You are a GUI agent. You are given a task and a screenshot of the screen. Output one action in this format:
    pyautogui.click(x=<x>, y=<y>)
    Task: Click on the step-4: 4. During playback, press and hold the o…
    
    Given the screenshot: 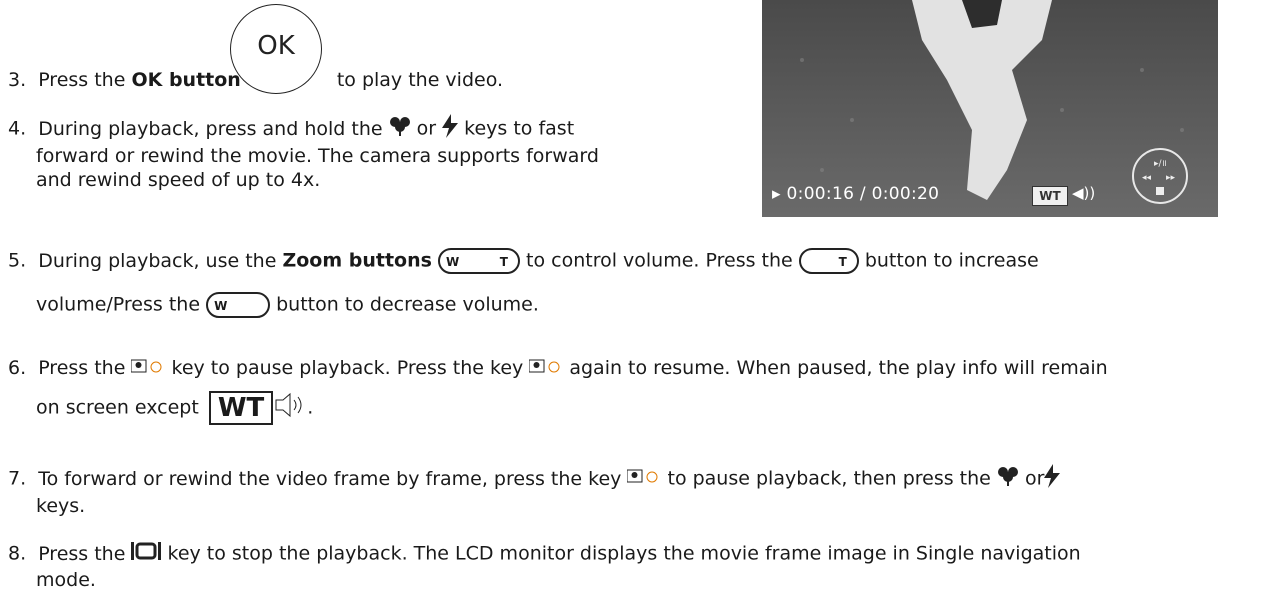 What is the action you would take?
    pyautogui.click(x=303, y=153)
    